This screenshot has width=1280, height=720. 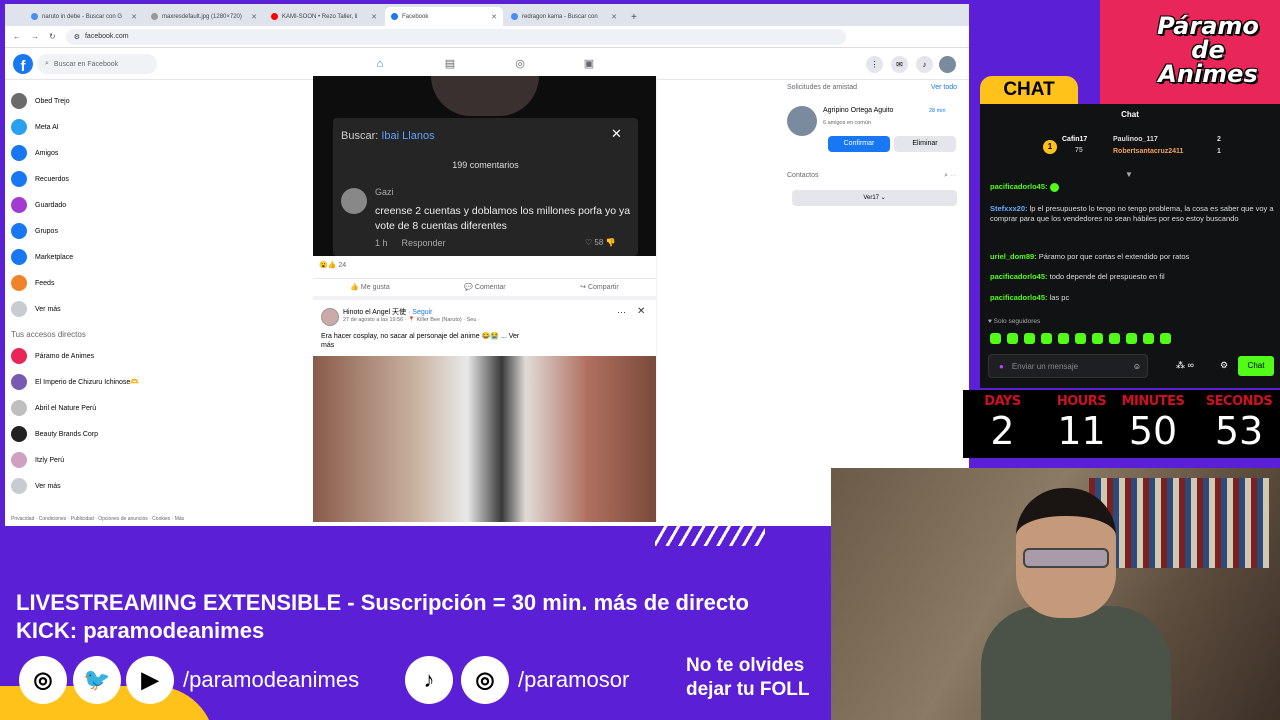 What do you see at coordinates (564, 16) in the screenshot?
I see `browser-tab: redragon kama - Buscar con ✕` at bounding box center [564, 16].